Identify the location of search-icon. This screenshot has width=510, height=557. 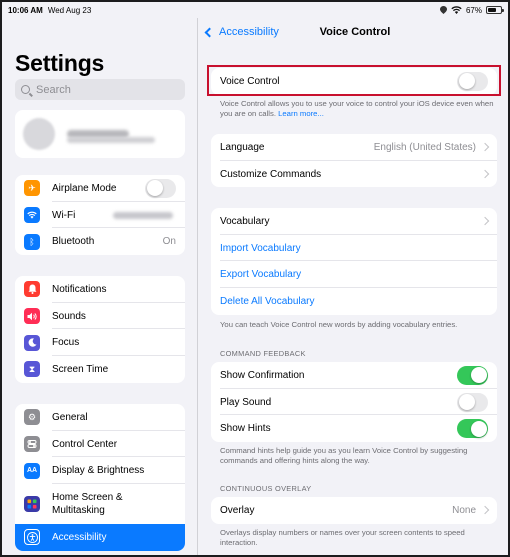
(25, 89).